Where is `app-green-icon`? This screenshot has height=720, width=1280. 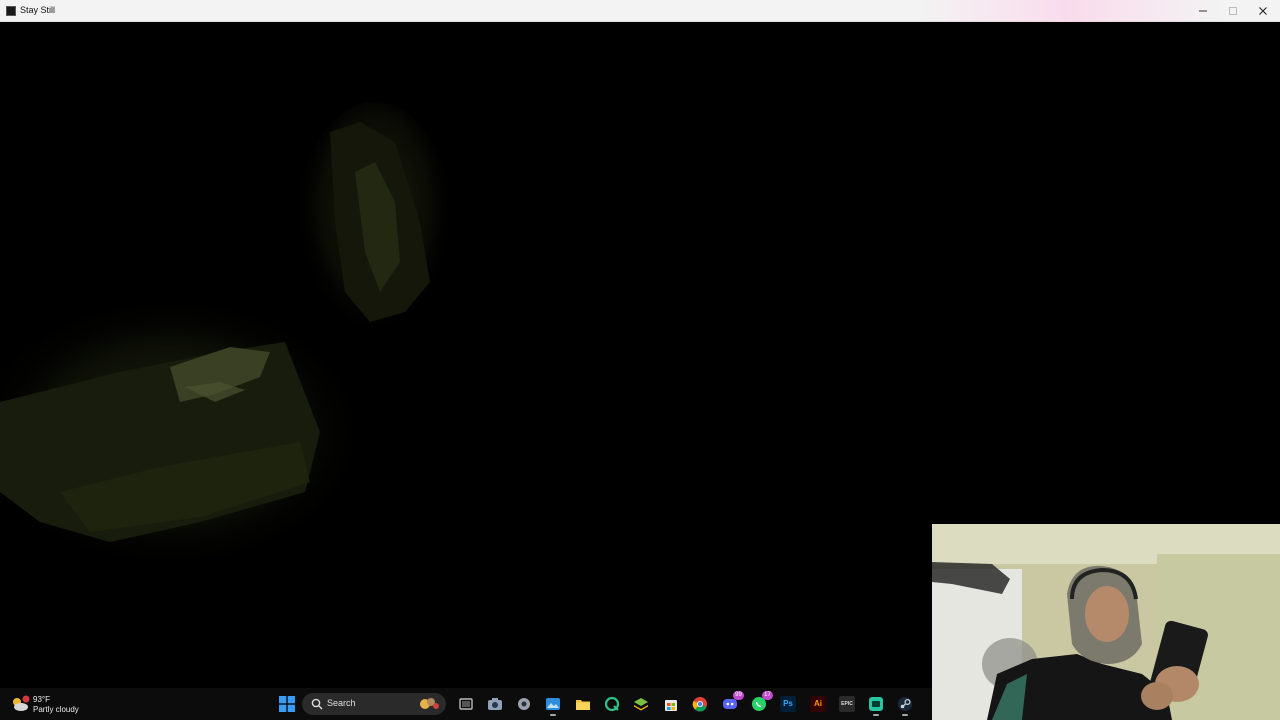 app-green-icon is located at coordinates (876, 706).